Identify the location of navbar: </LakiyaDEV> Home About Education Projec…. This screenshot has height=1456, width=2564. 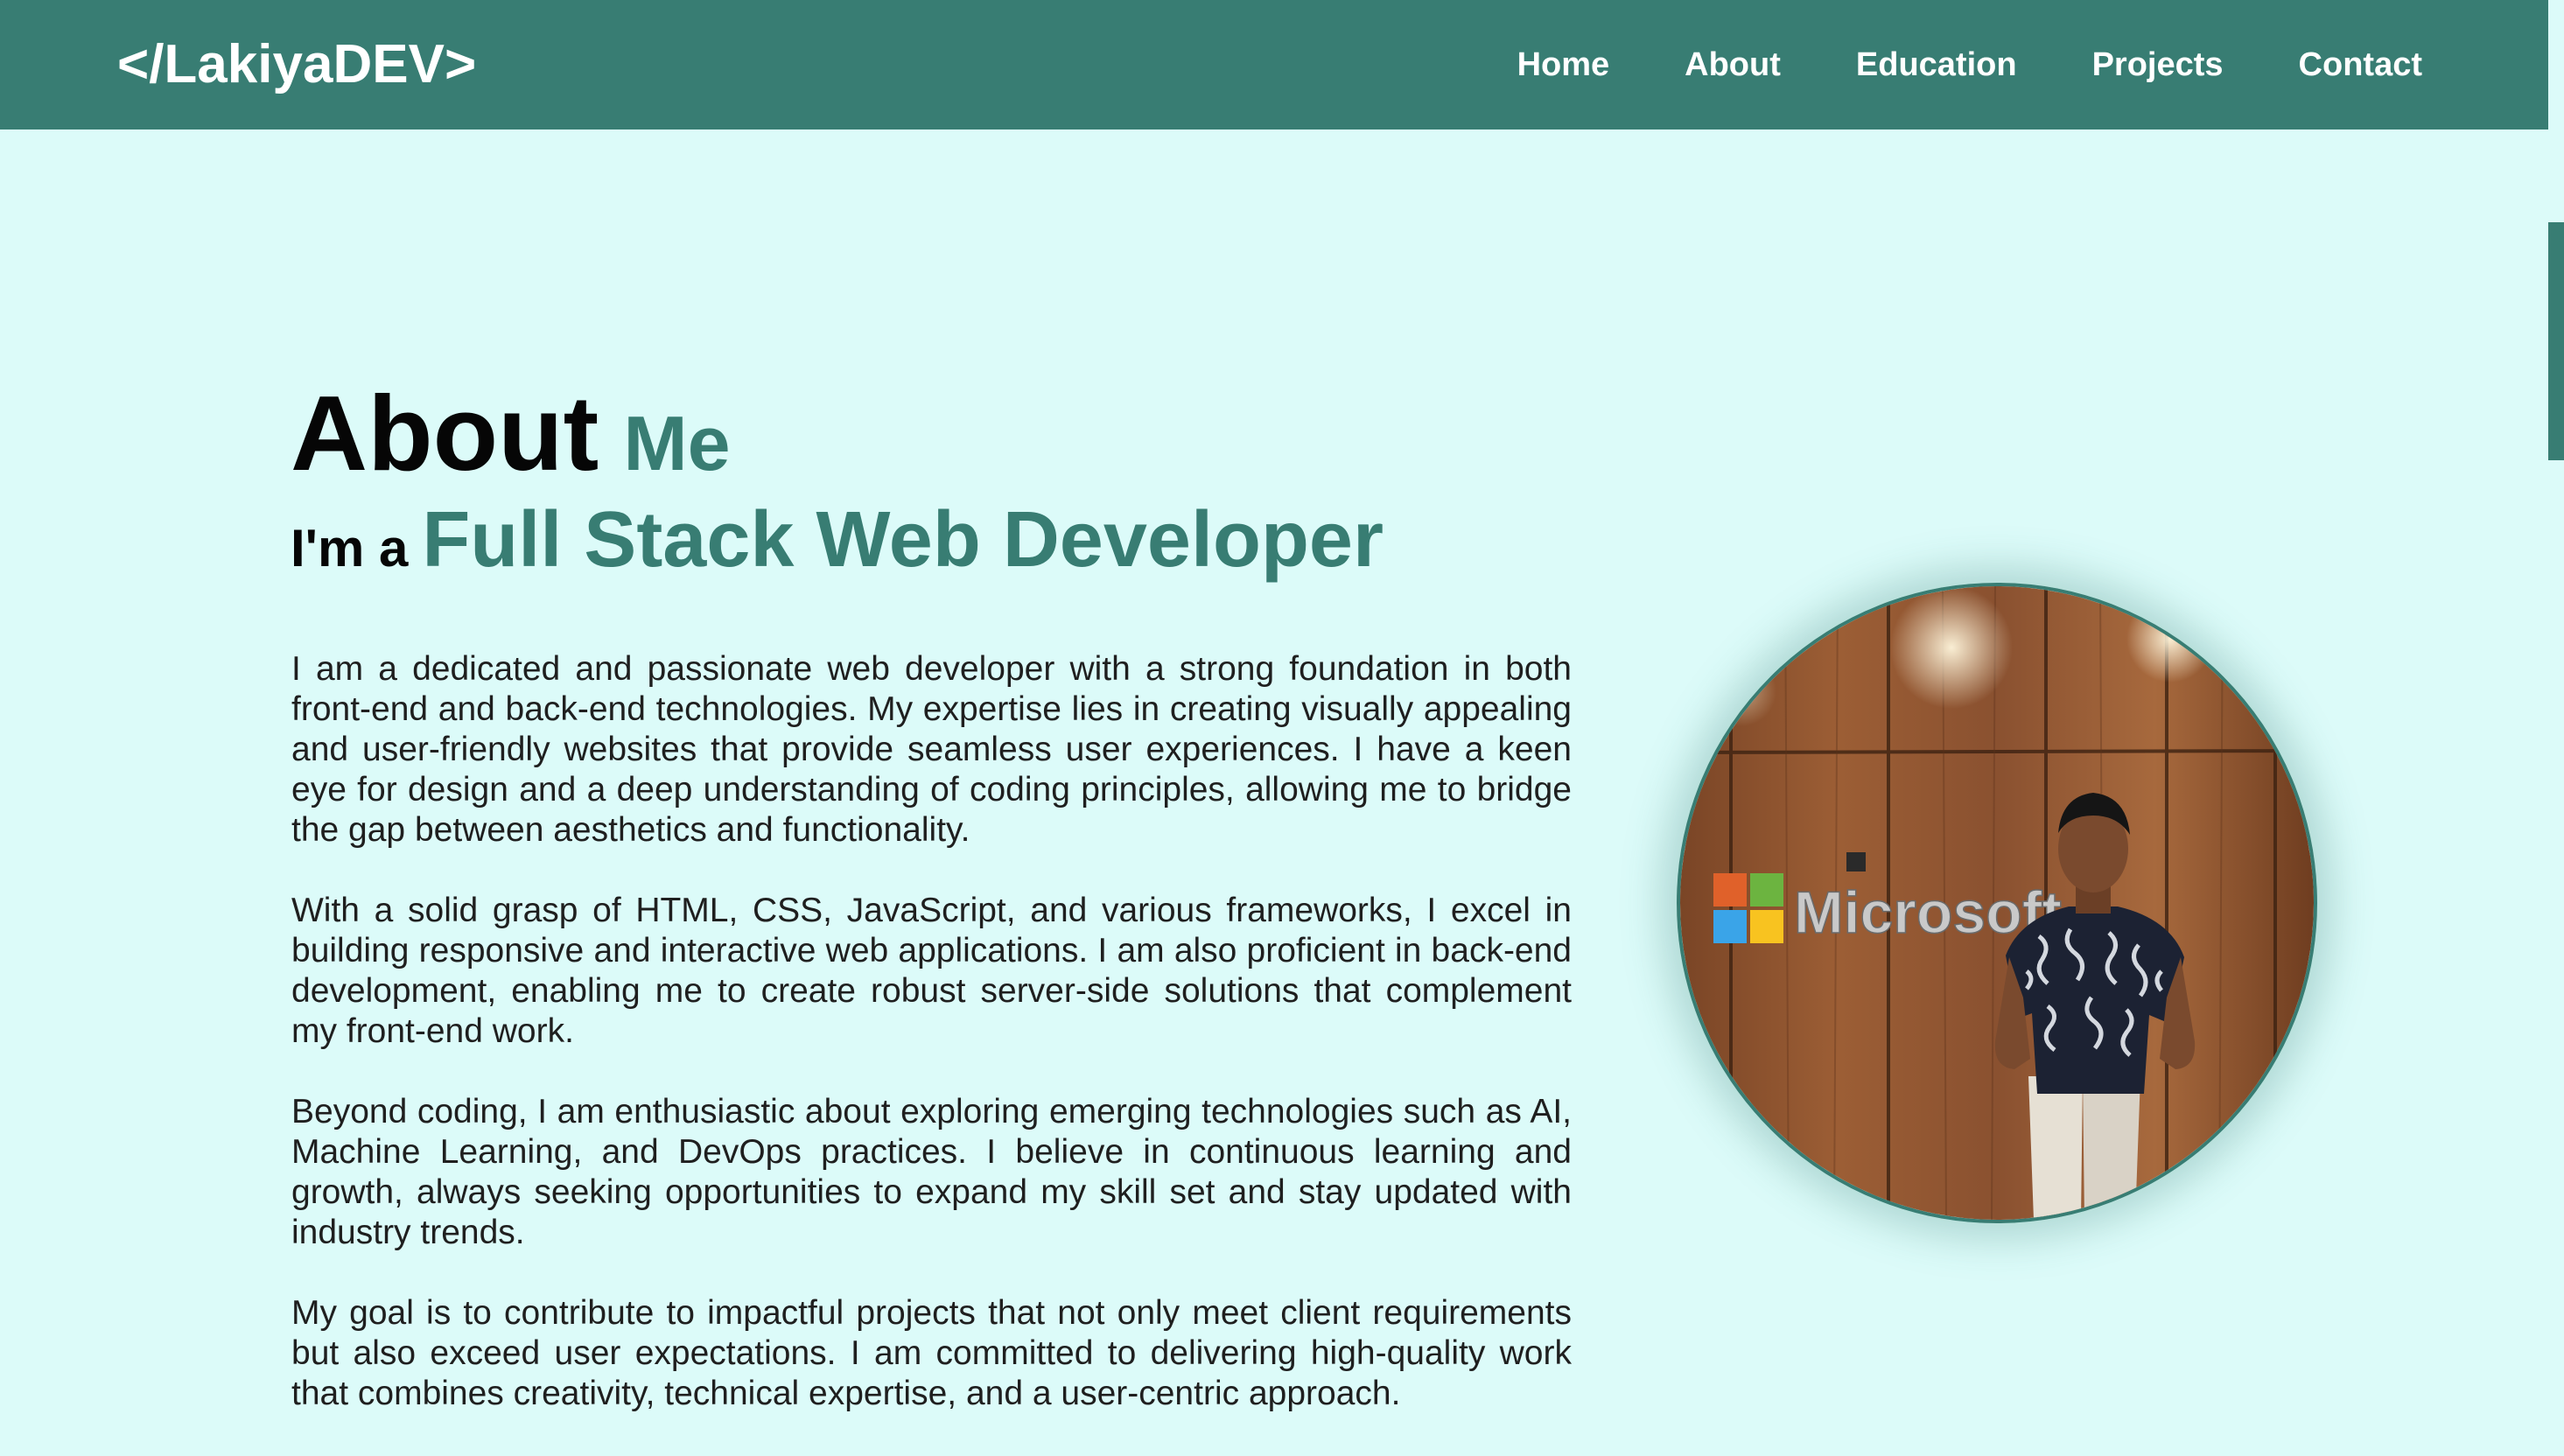
(1274, 65).